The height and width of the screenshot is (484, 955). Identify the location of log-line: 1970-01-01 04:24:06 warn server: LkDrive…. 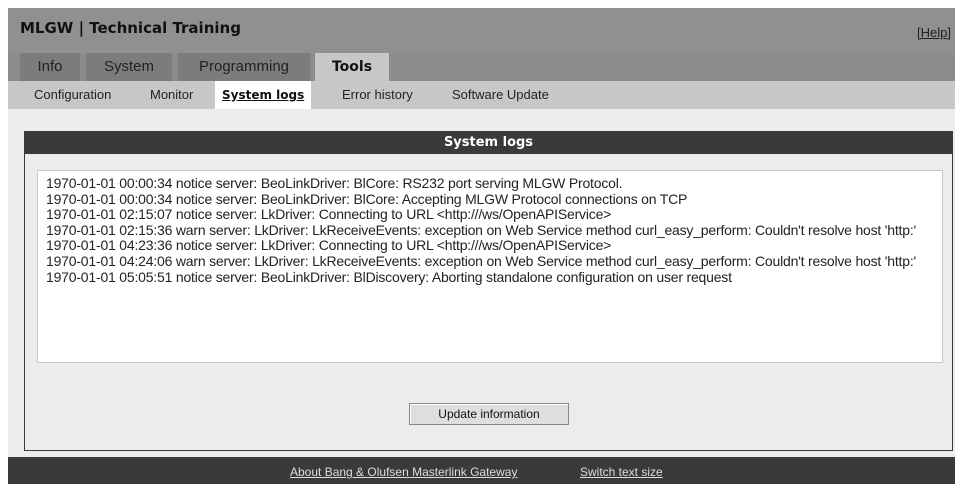
(481, 260).